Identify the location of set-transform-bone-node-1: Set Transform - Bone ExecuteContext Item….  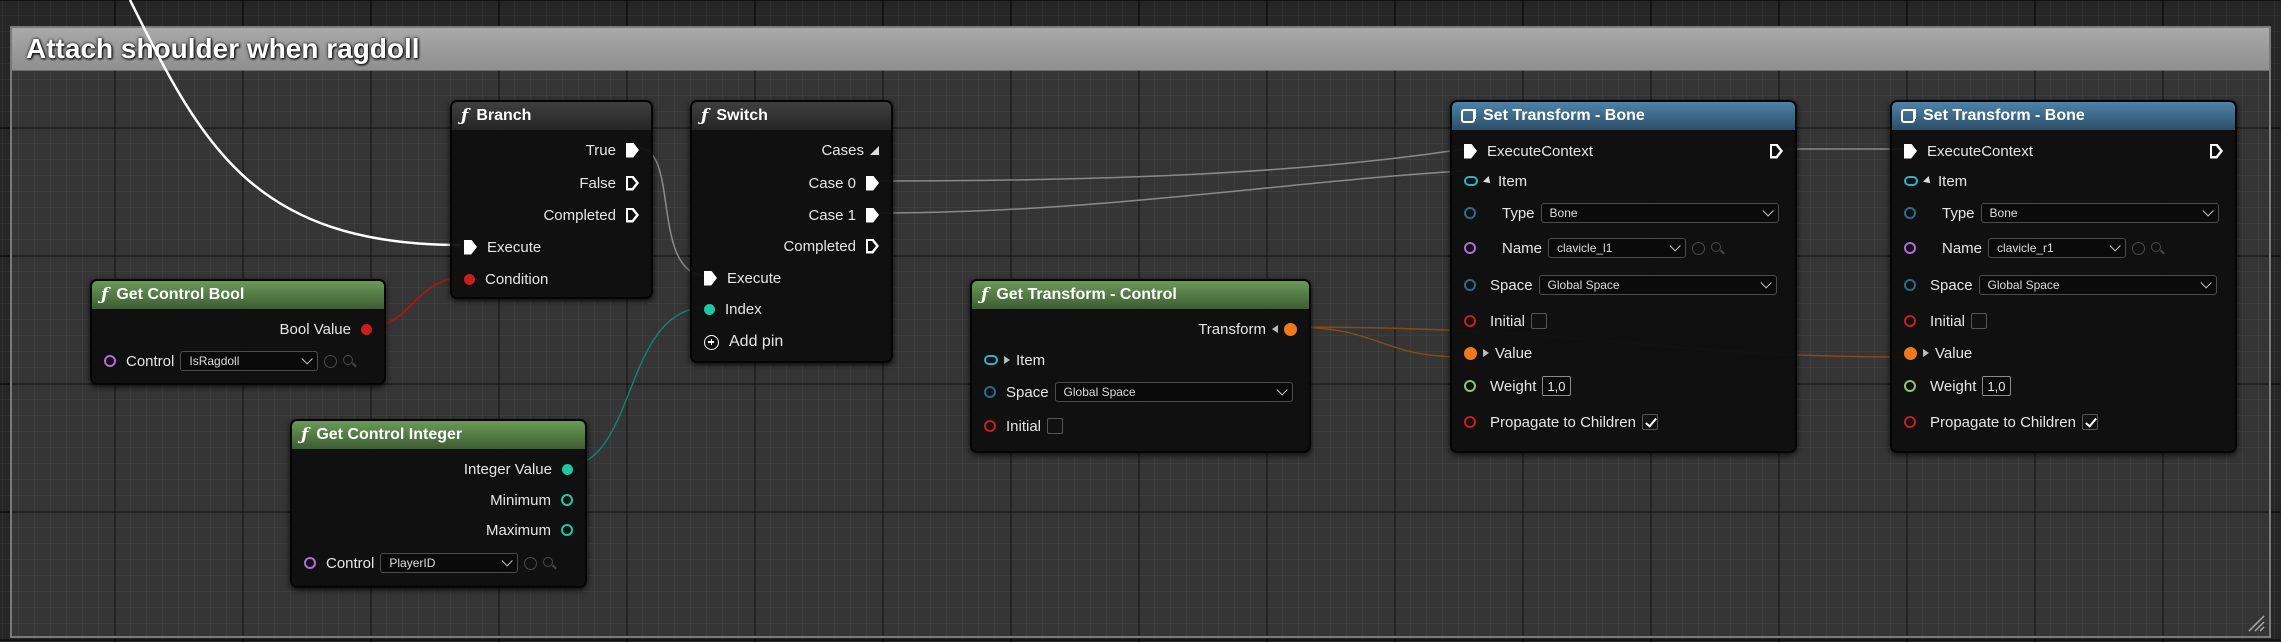
(1623, 276).